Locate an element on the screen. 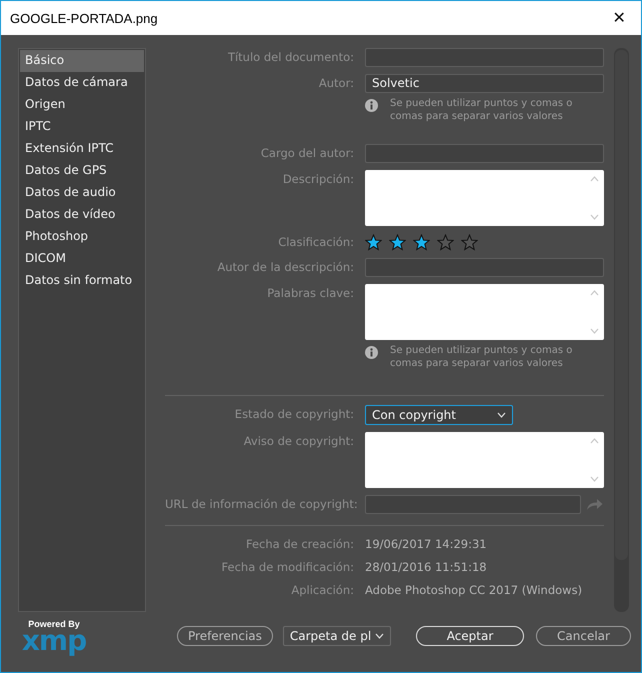 The width and height of the screenshot is (642, 673). field-value: 19/06/2017 14:29:31 is located at coordinates (426, 544).